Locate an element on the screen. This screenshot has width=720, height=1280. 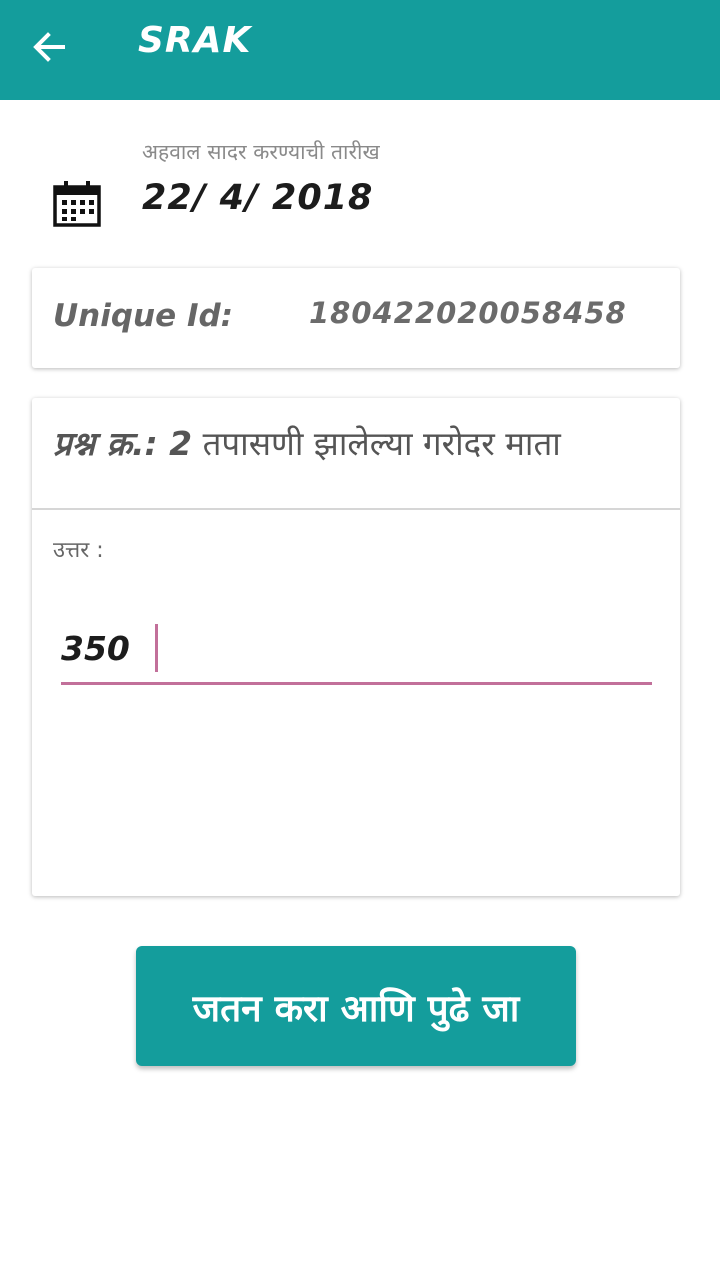
unique-id-value: 180422020058458 is located at coordinates (468, 313).